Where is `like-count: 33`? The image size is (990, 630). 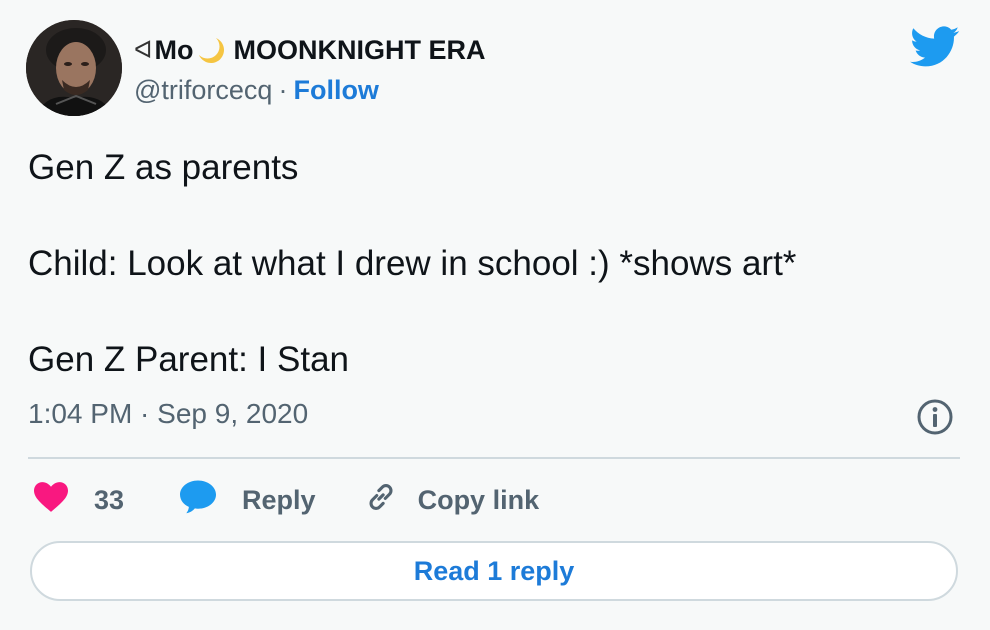
like-count: 33 is located at coordinates (109, 499).